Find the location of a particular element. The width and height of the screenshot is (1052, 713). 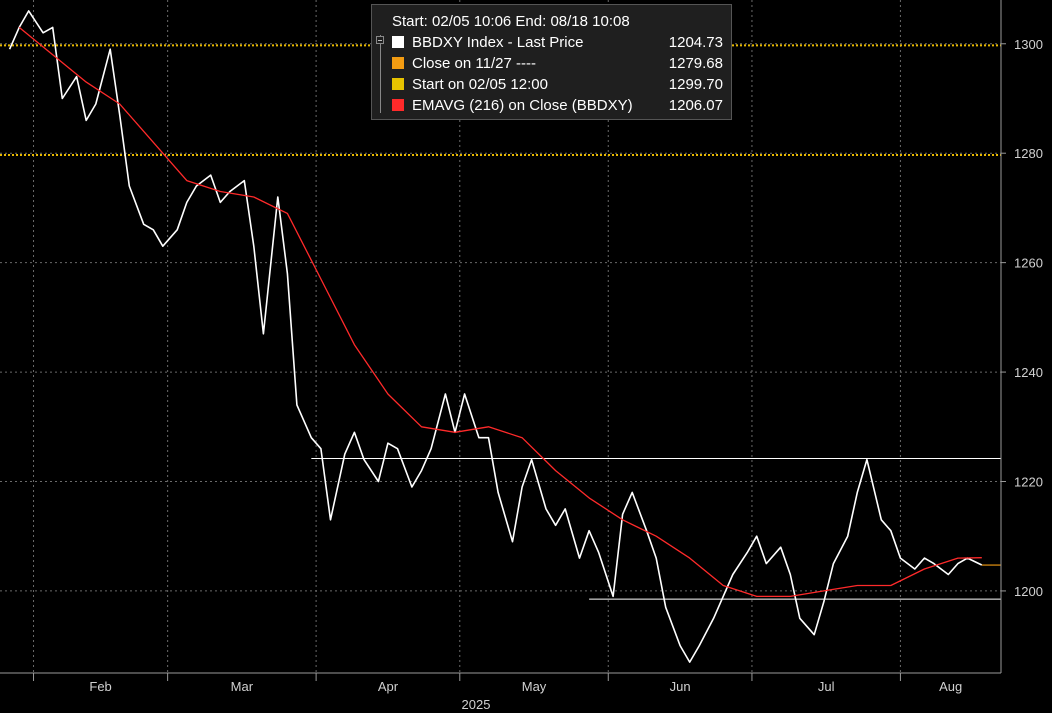

legend-item-start: Start on 02/05 12:00 1299.70 is located at coordinates (557, 84).